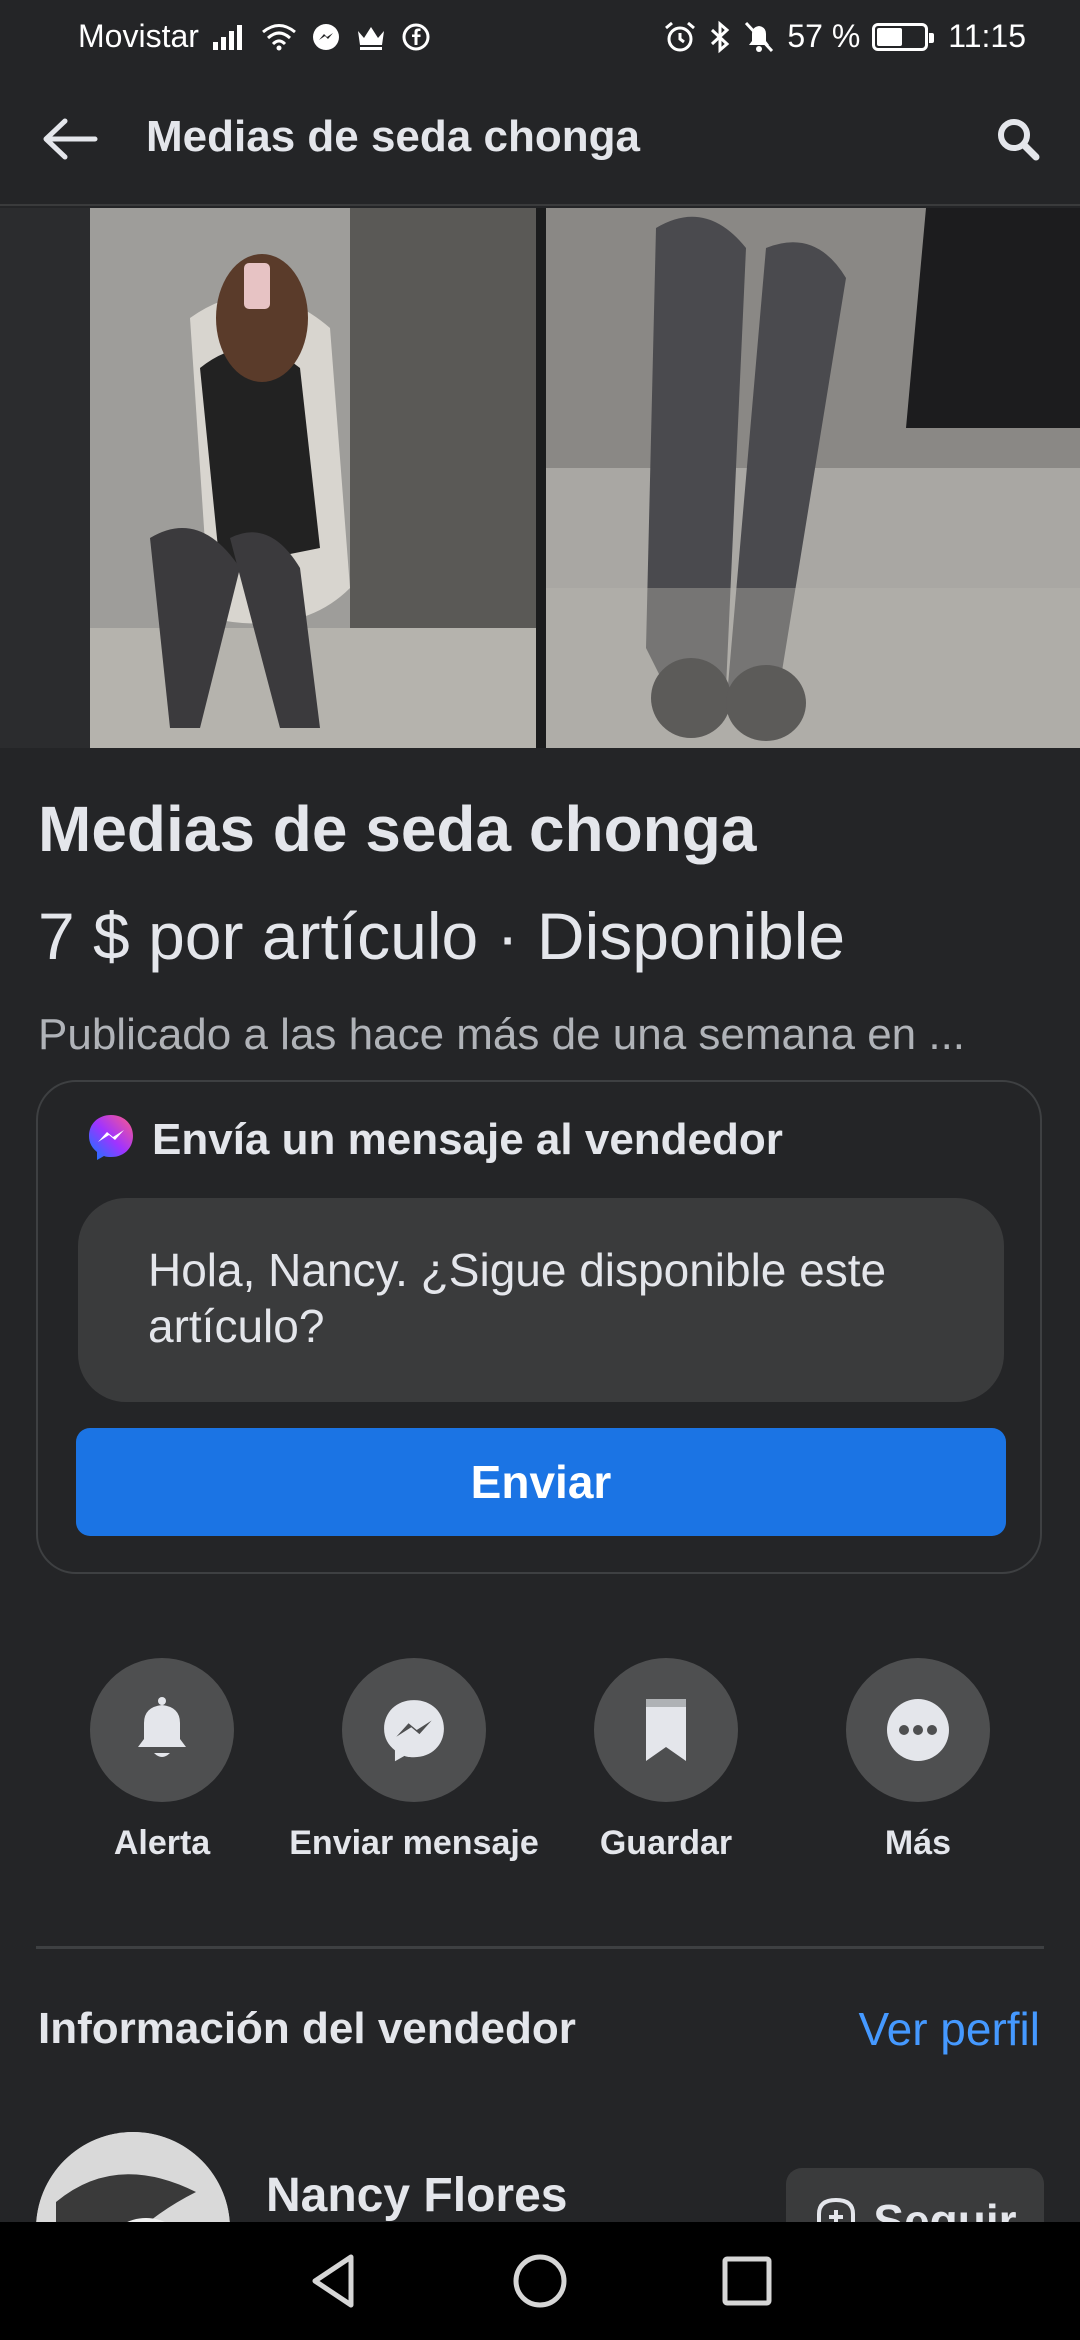 This screenshot has height=2340, width=1080. I want to click on send-message-label: Enviar mensaje, so click(414, 1843).